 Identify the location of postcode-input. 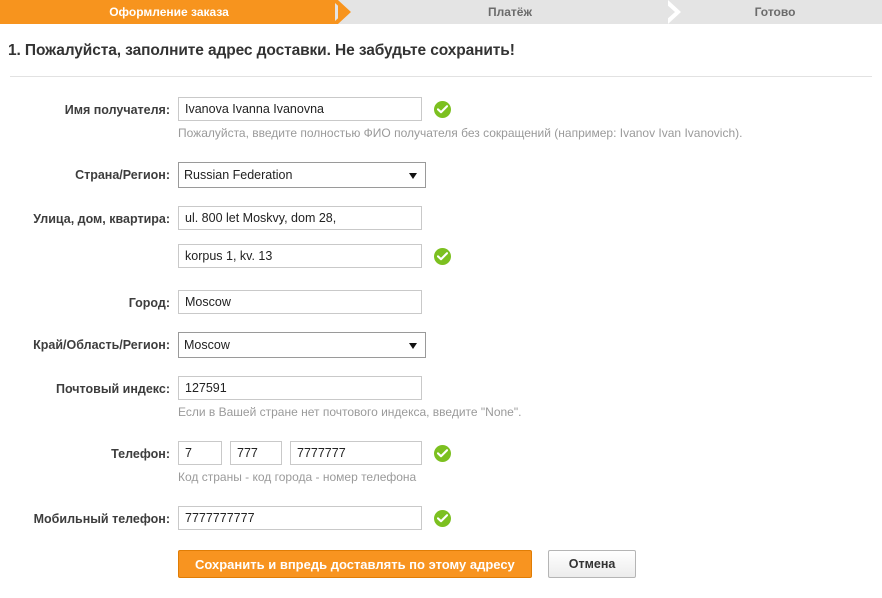
(300, 388).